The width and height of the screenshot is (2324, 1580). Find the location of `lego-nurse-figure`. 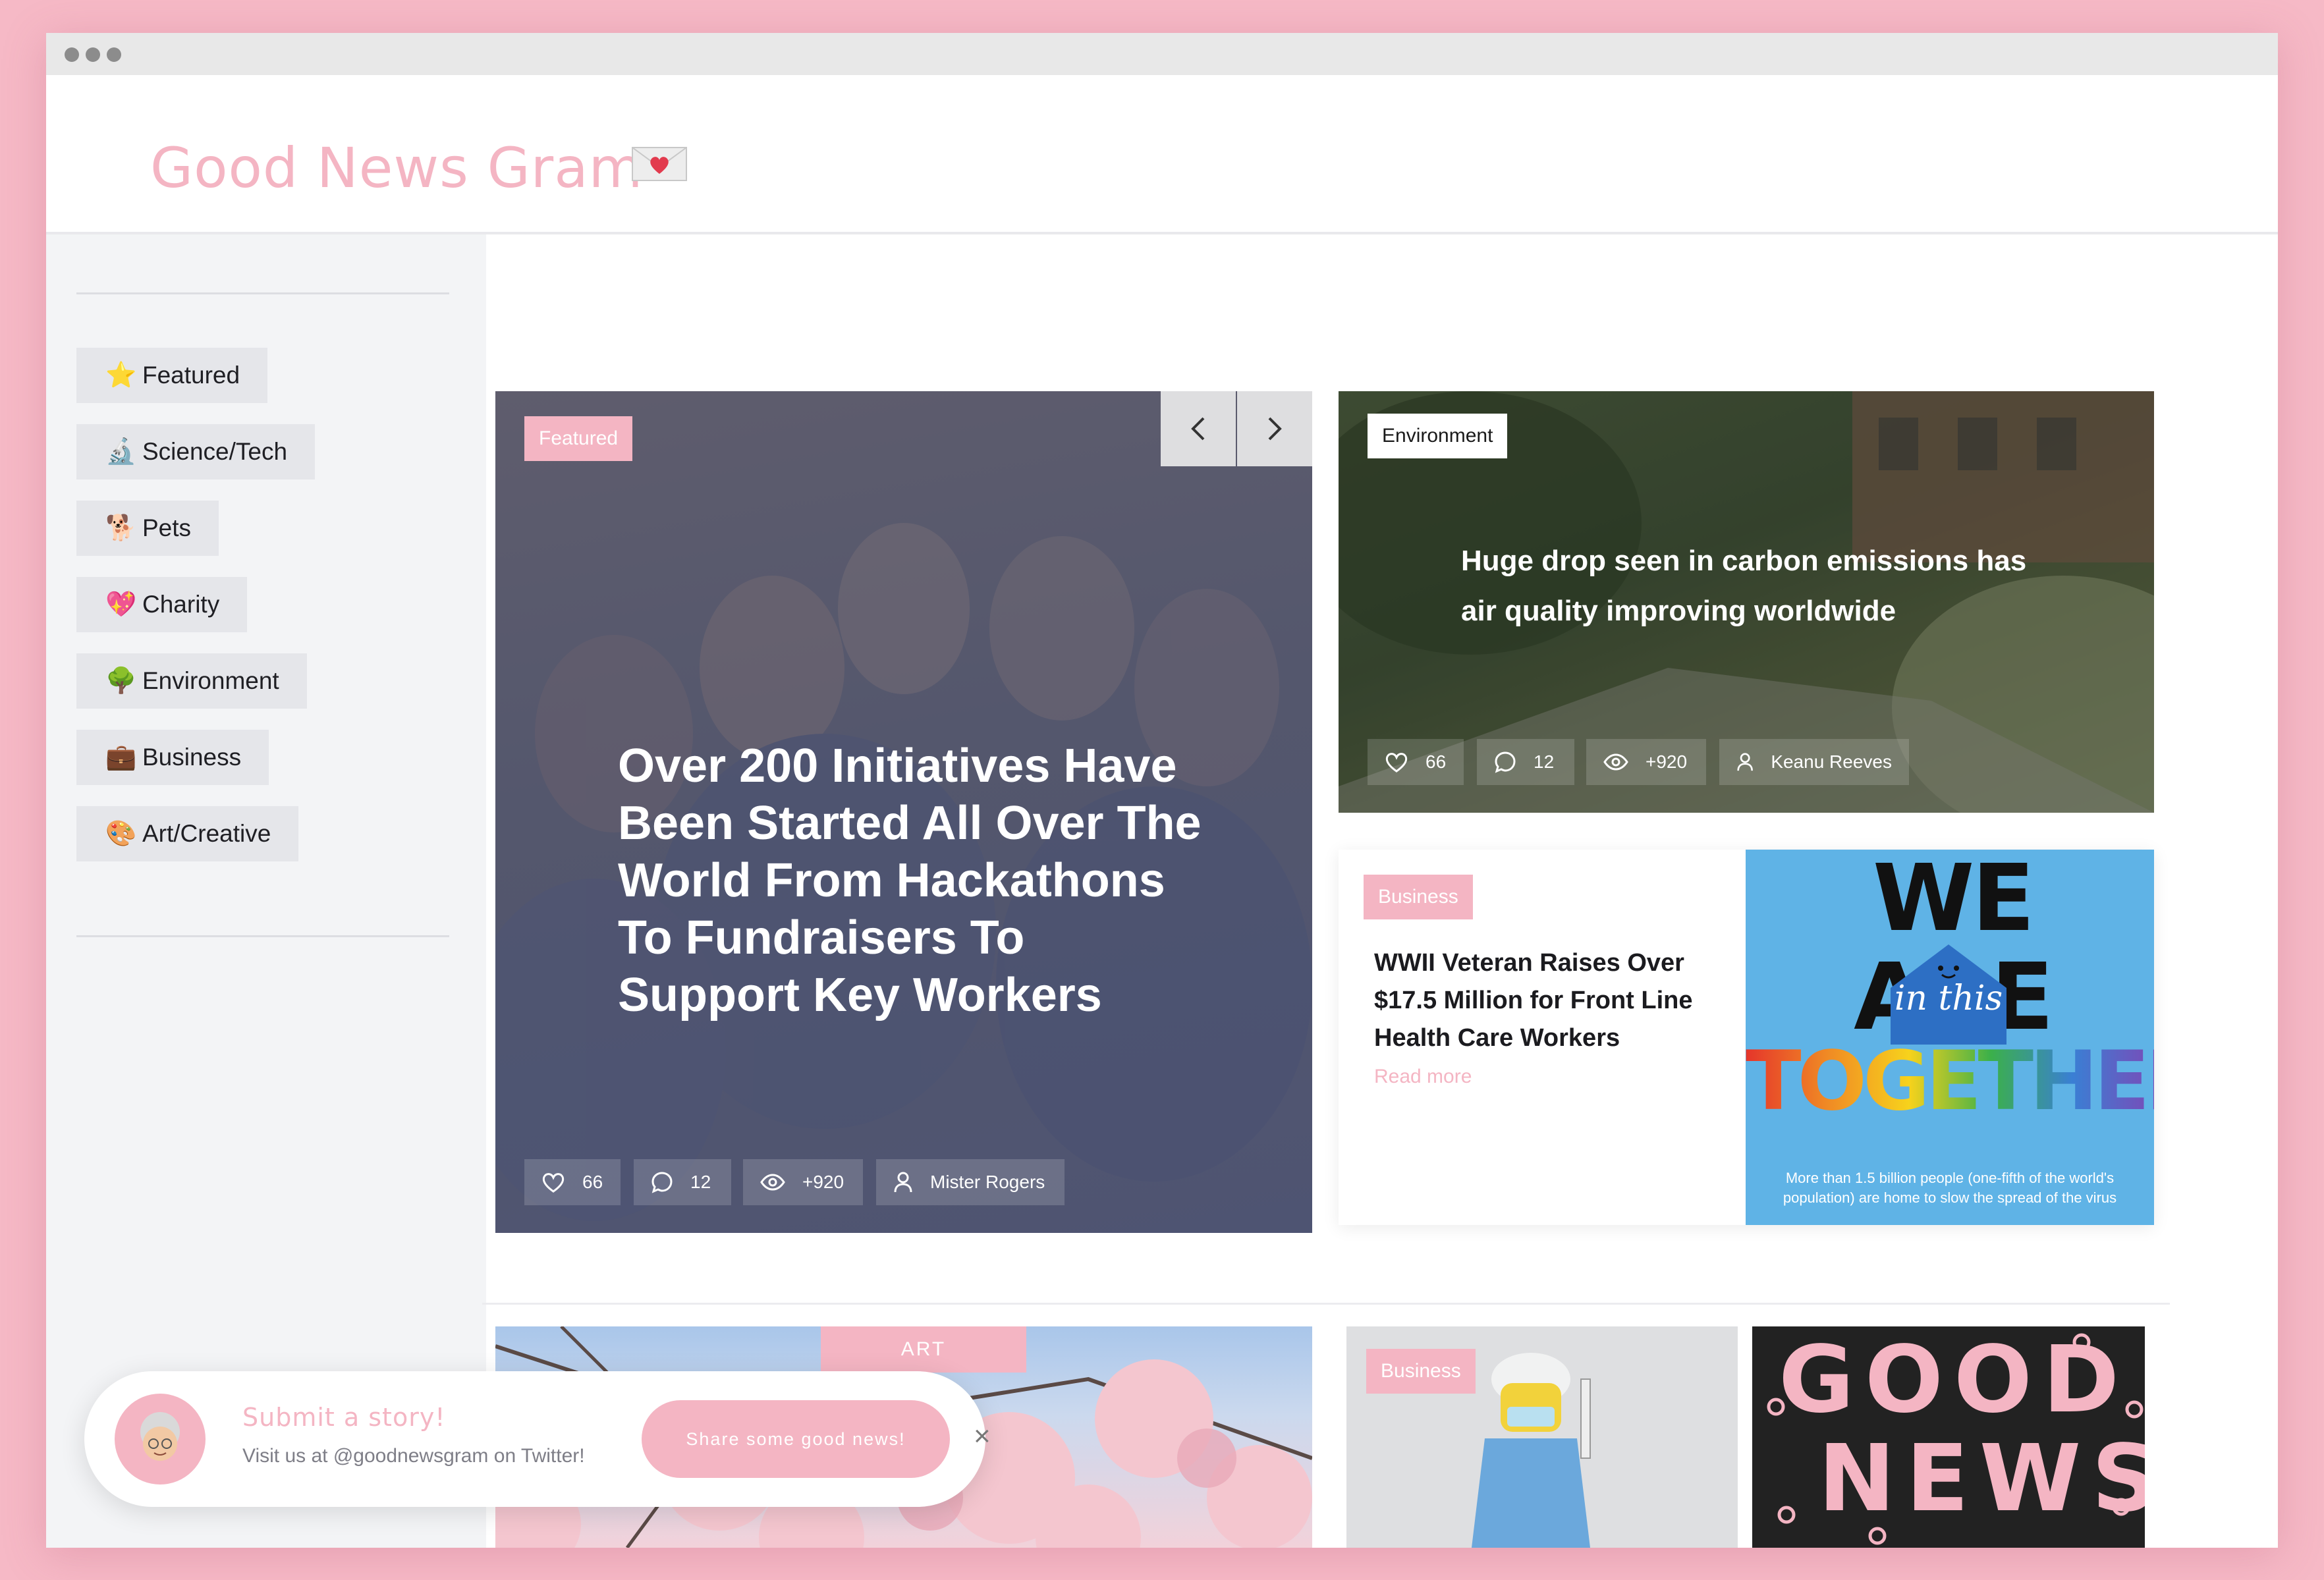

lego-nurse-figure is located at coordinates (1531, 1451).